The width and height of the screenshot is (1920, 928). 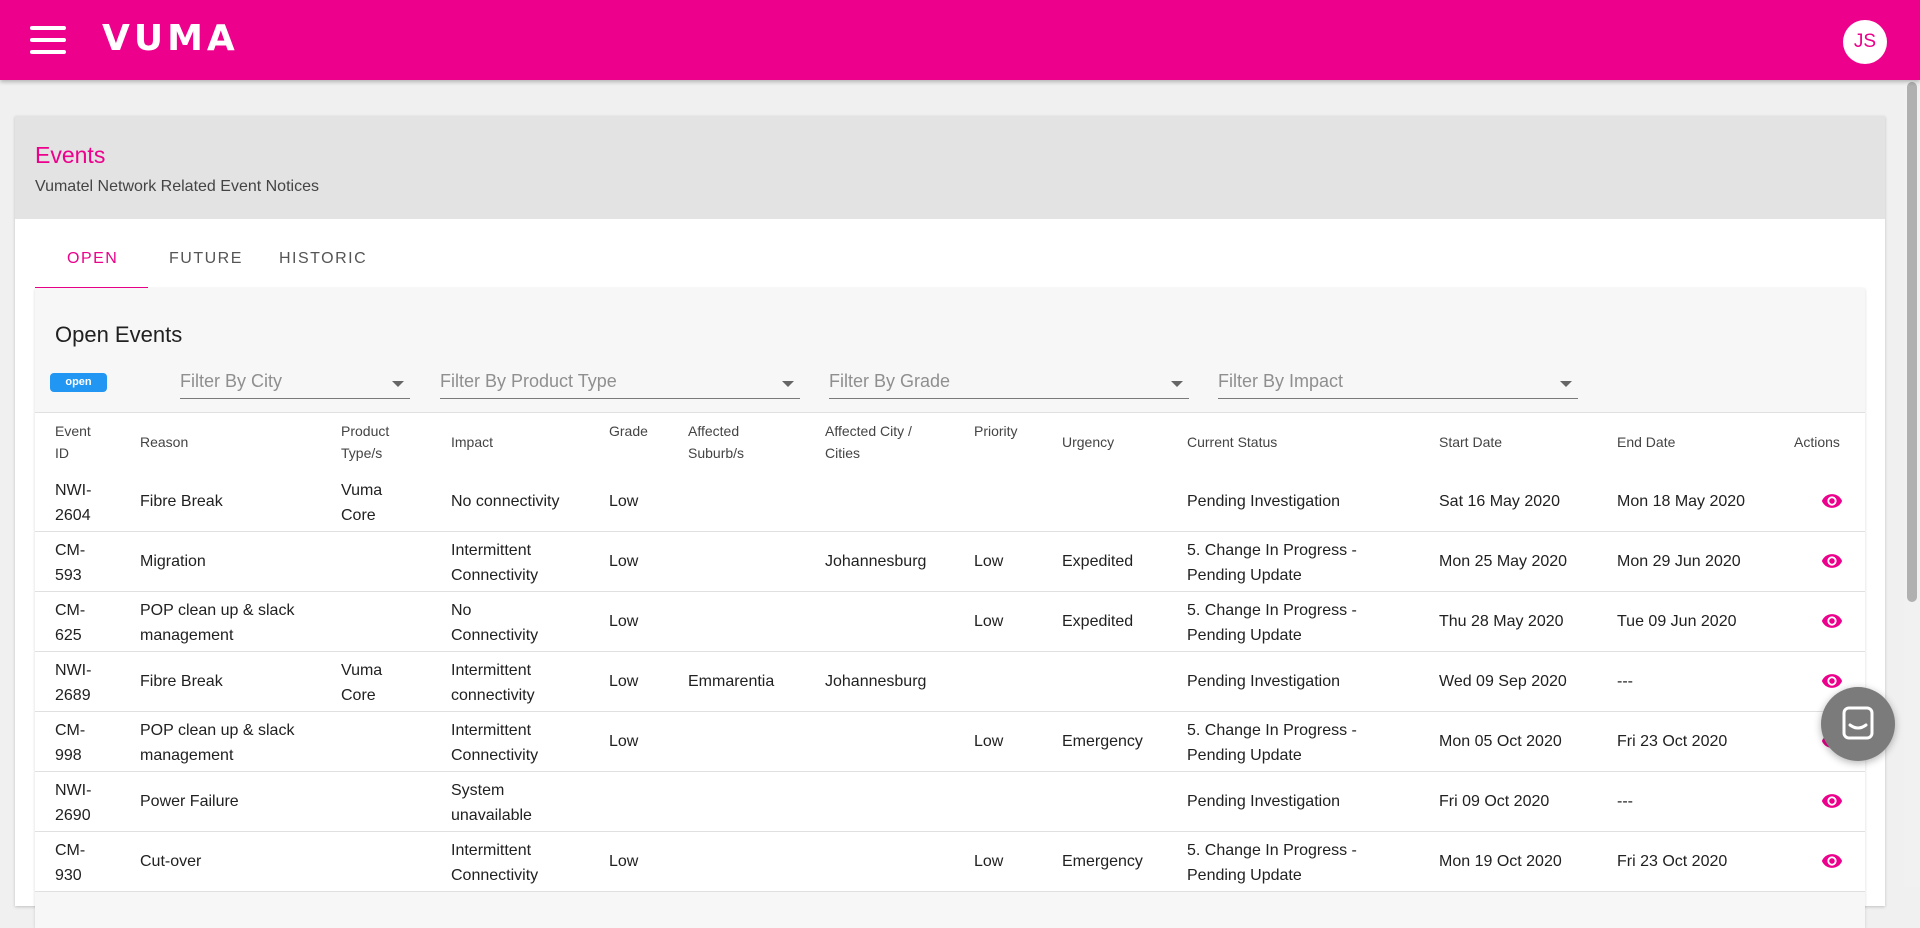 What do you see at coordinates (731, 681) in the screenshot?
I see `cell-suburb: Emmarentia` at bounding box center [731, 681].